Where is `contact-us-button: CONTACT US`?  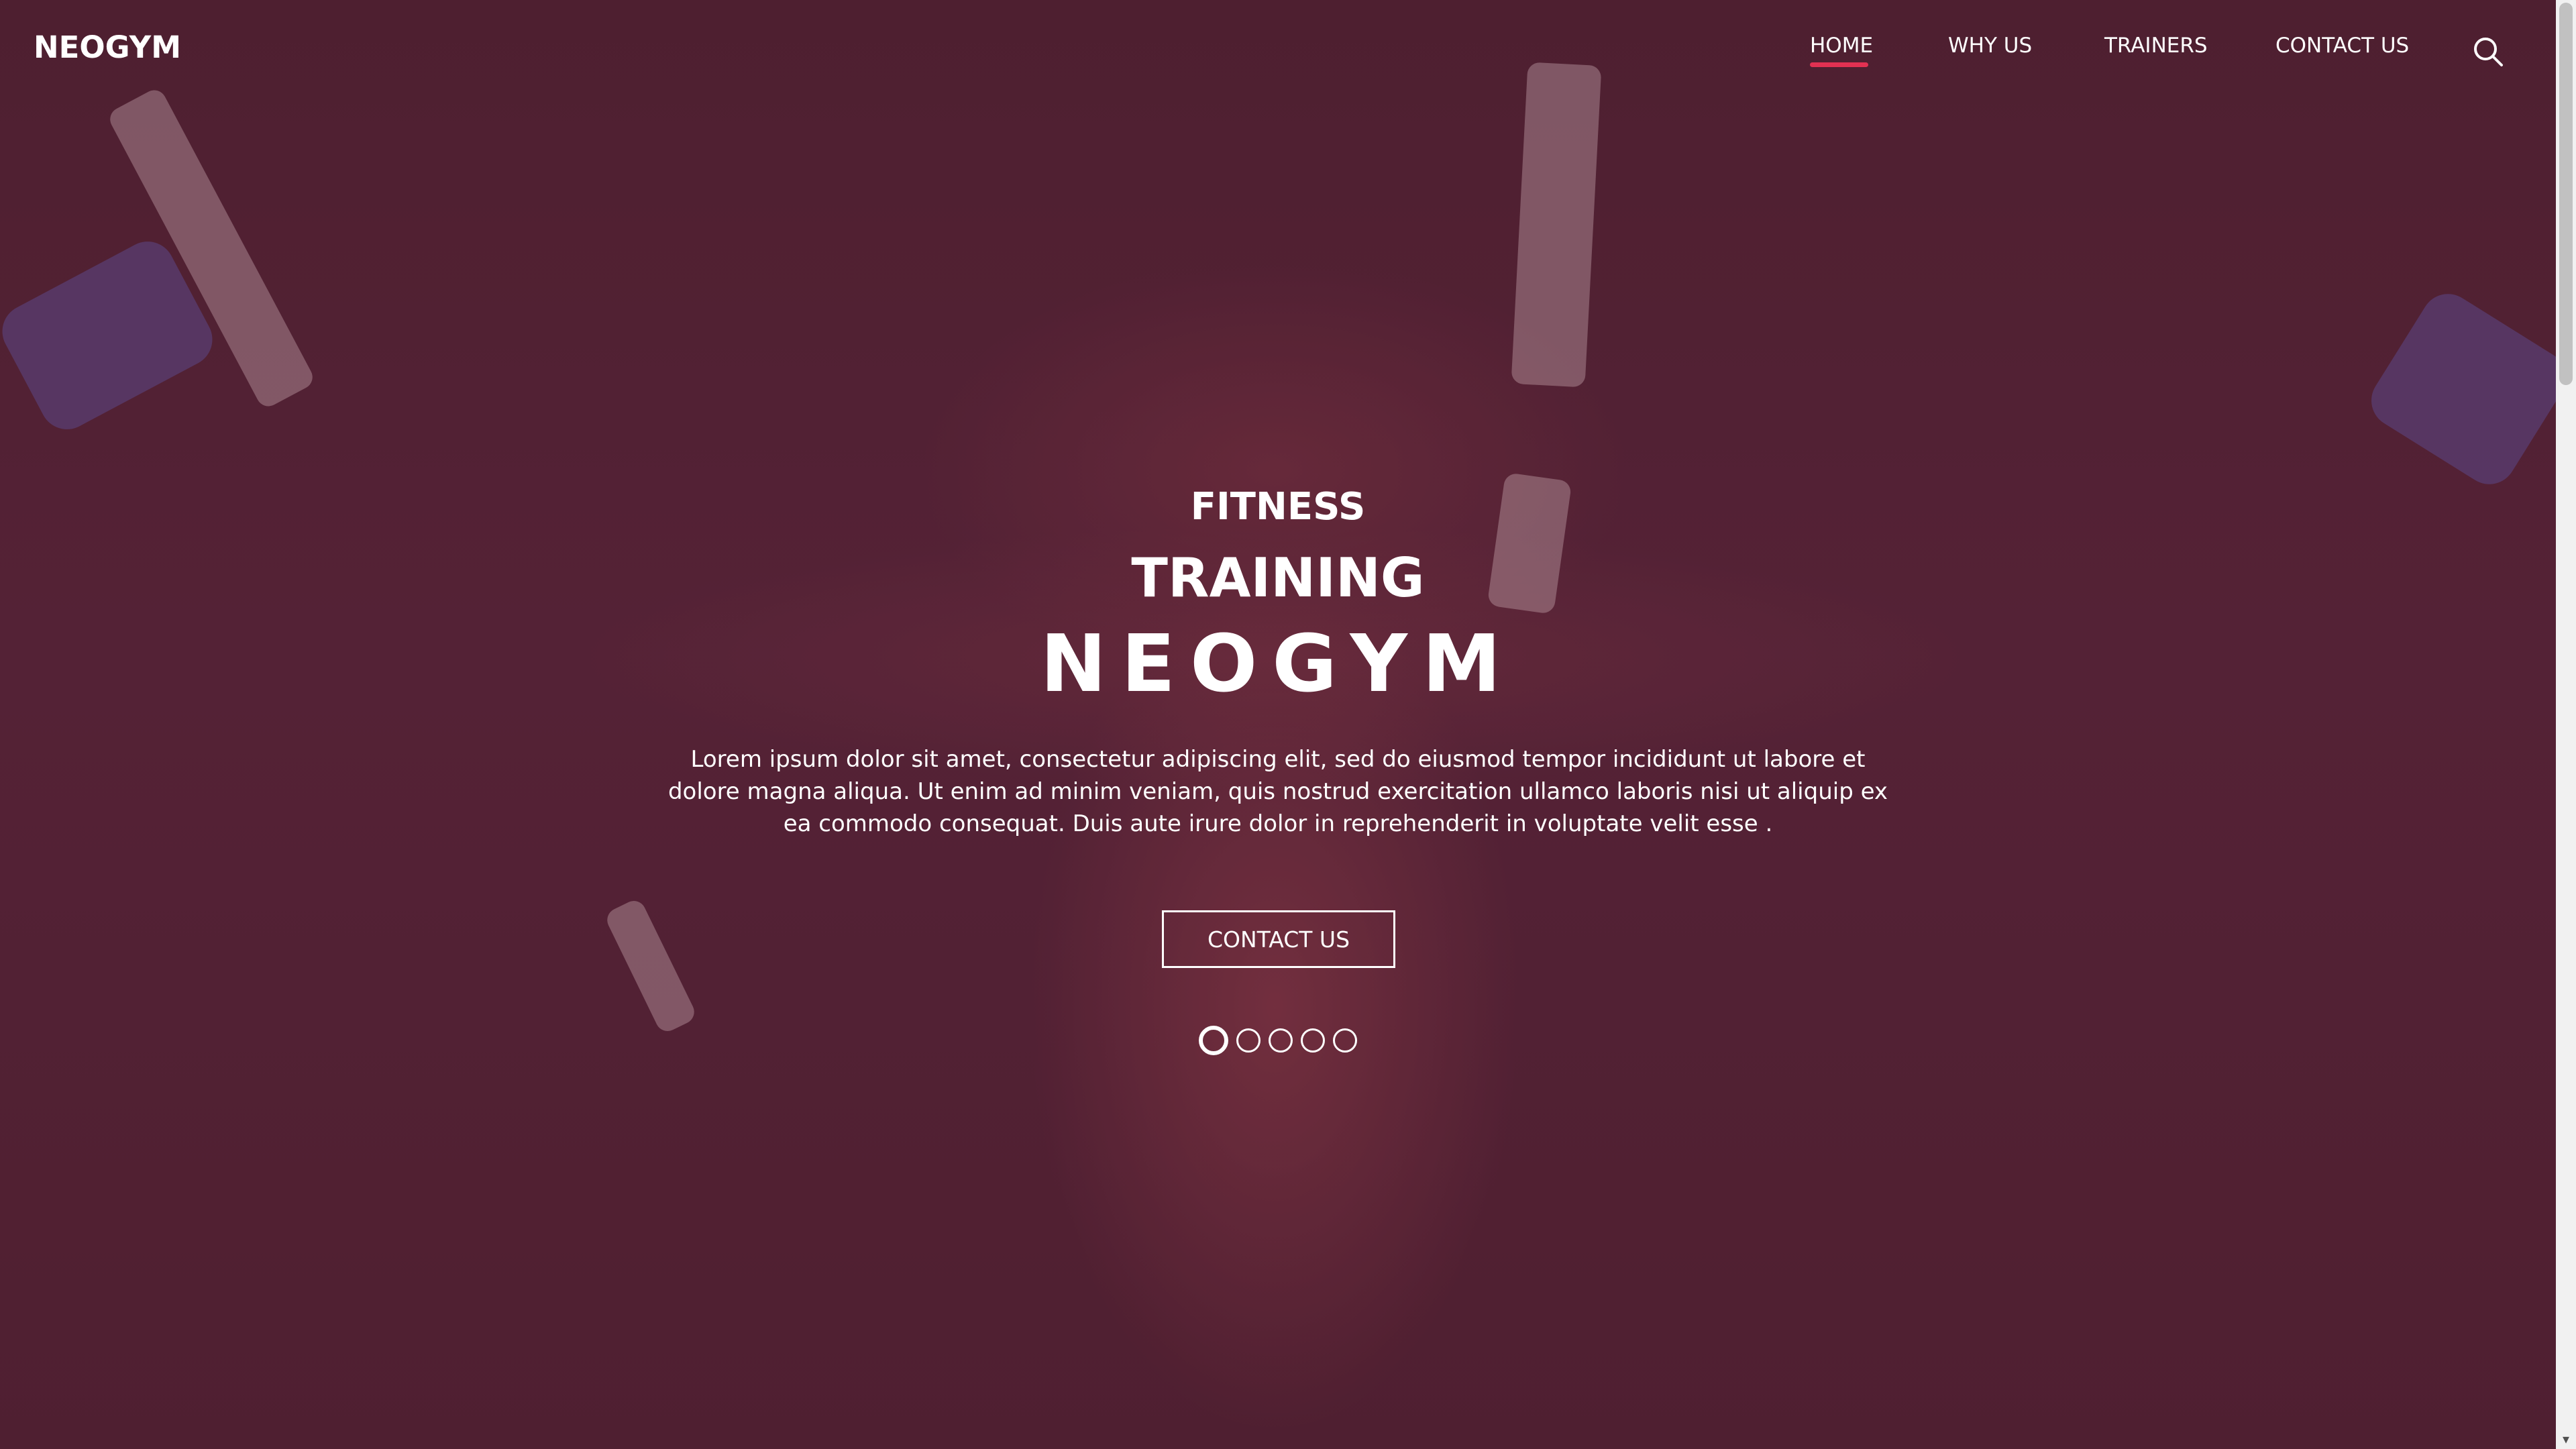
contact-us-button: CONTACT US is located at coordinates (1278, 939).